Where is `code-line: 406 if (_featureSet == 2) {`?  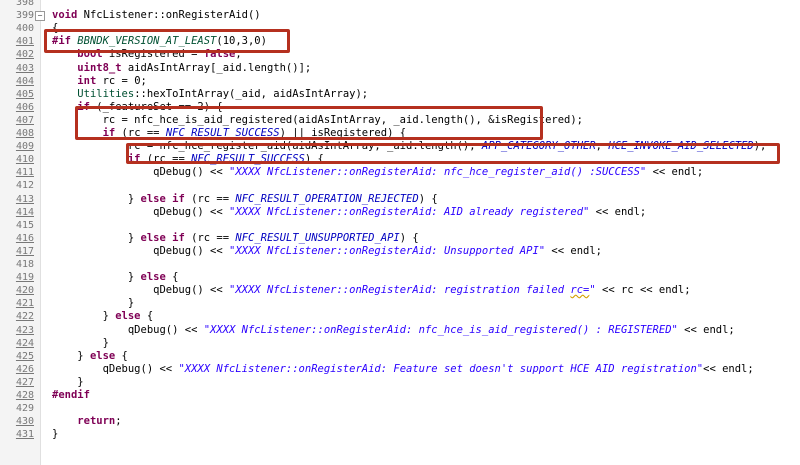
code-line: 406 if (_featureSet == 2) { is located at coordinates (400, 107).